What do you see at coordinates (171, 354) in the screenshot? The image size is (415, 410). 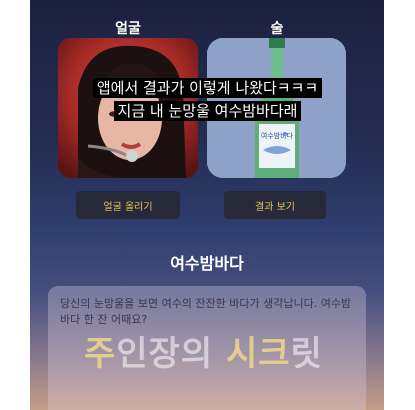 I see `watermark-part-2: 인장의` at bounding box center [171, 354].